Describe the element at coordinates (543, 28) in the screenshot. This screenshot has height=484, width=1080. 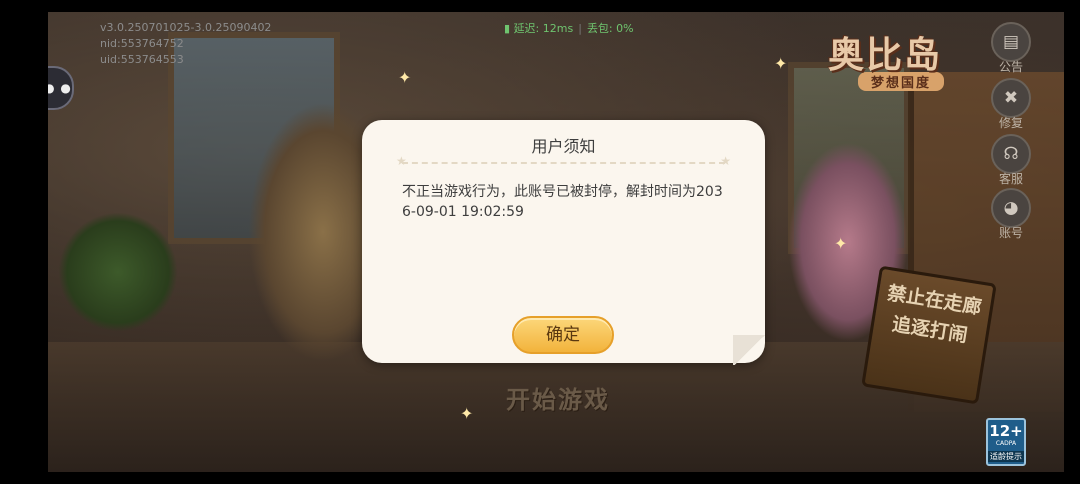
I see `latency-text: 延迟: 12ms` at that location.